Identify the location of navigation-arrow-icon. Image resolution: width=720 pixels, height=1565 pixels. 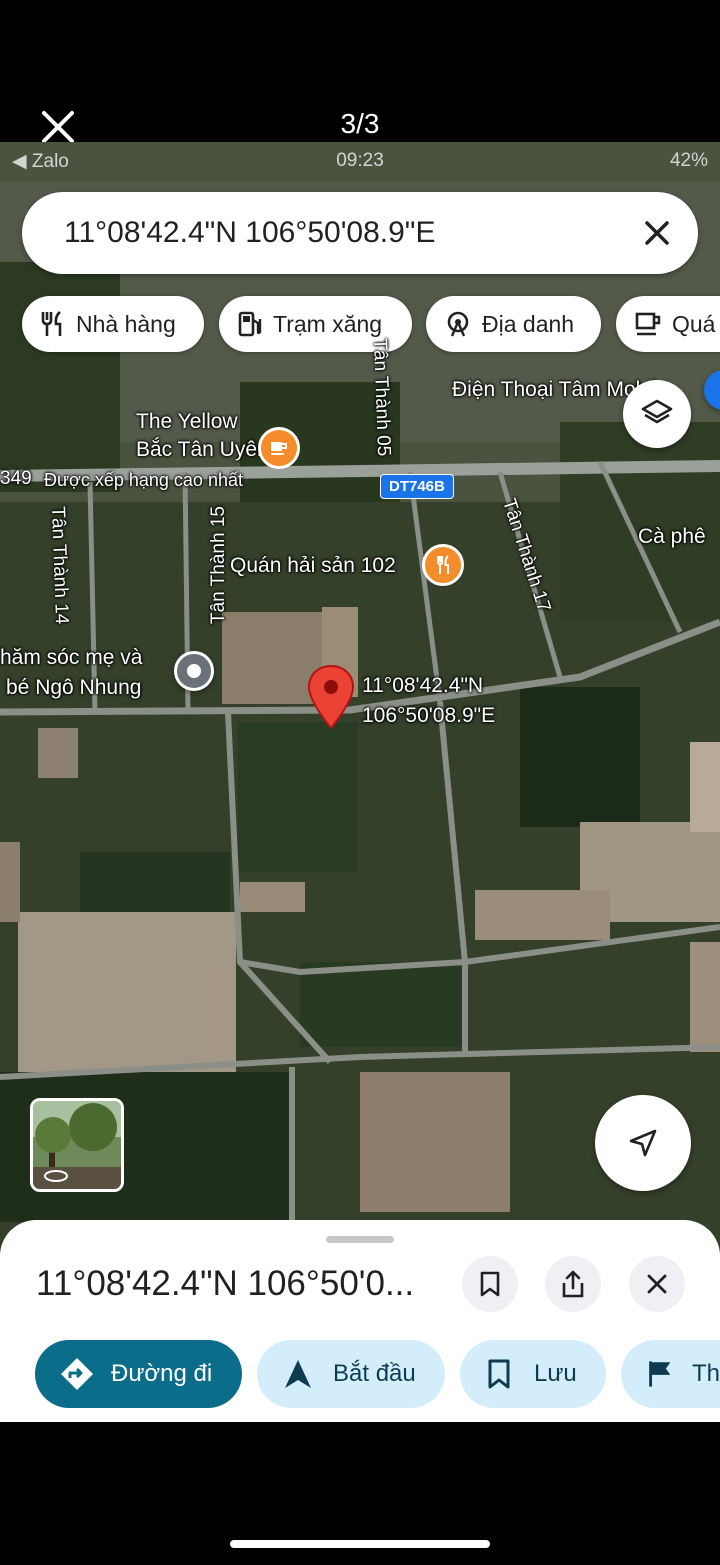
(643, 1143).